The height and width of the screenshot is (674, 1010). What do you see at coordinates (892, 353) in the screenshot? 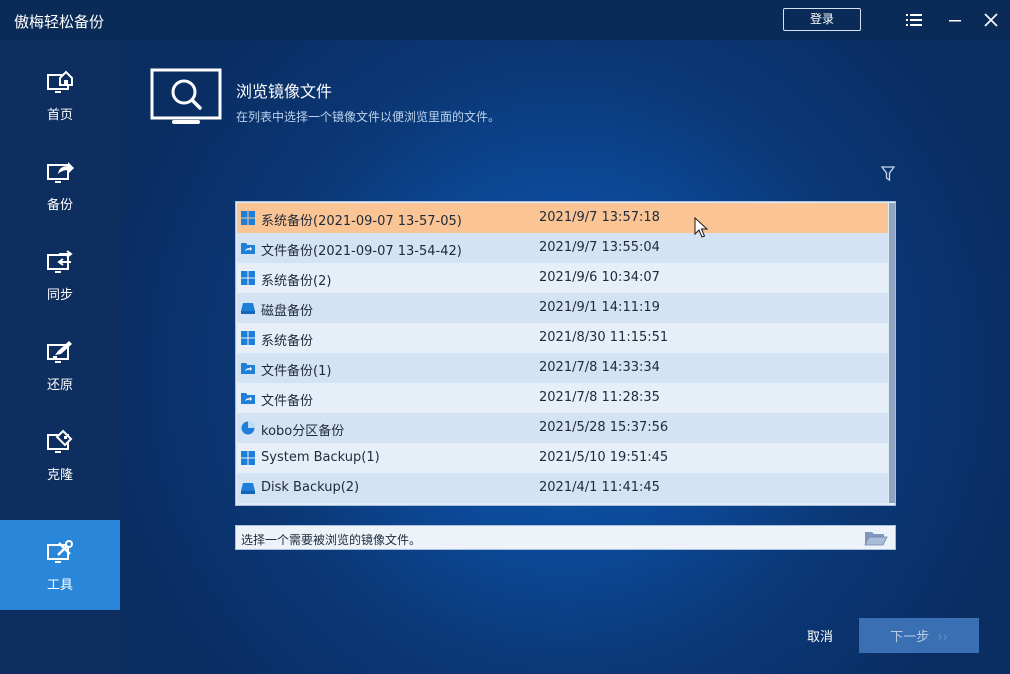
I see `scrollbar-thumb` at bounding box center [892, 353].